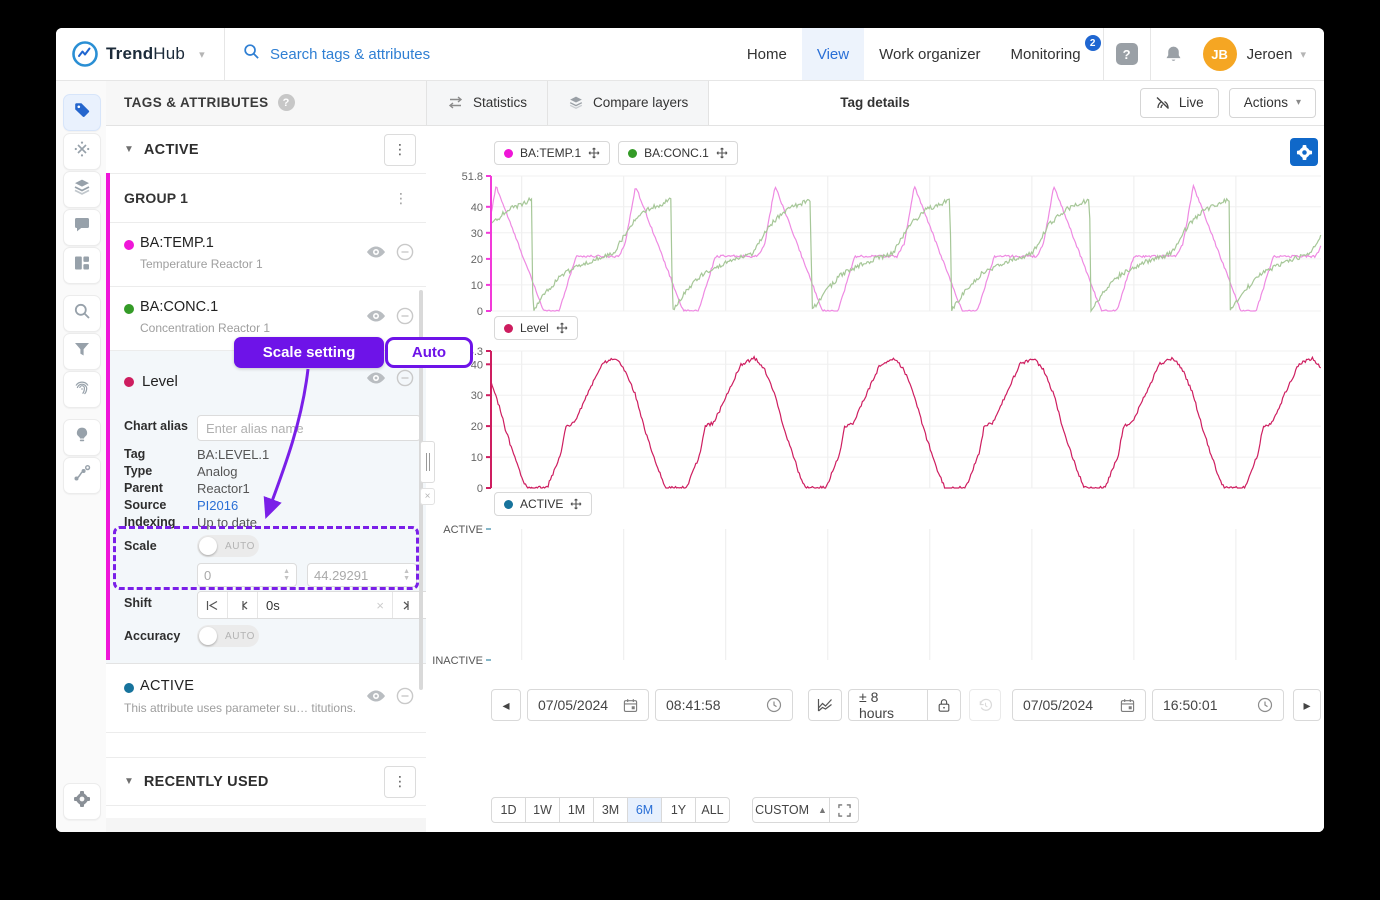 The width and height of the screenshot is (1380, 900). I want to click on tab-statistics: Statistics, so click(487, 102).